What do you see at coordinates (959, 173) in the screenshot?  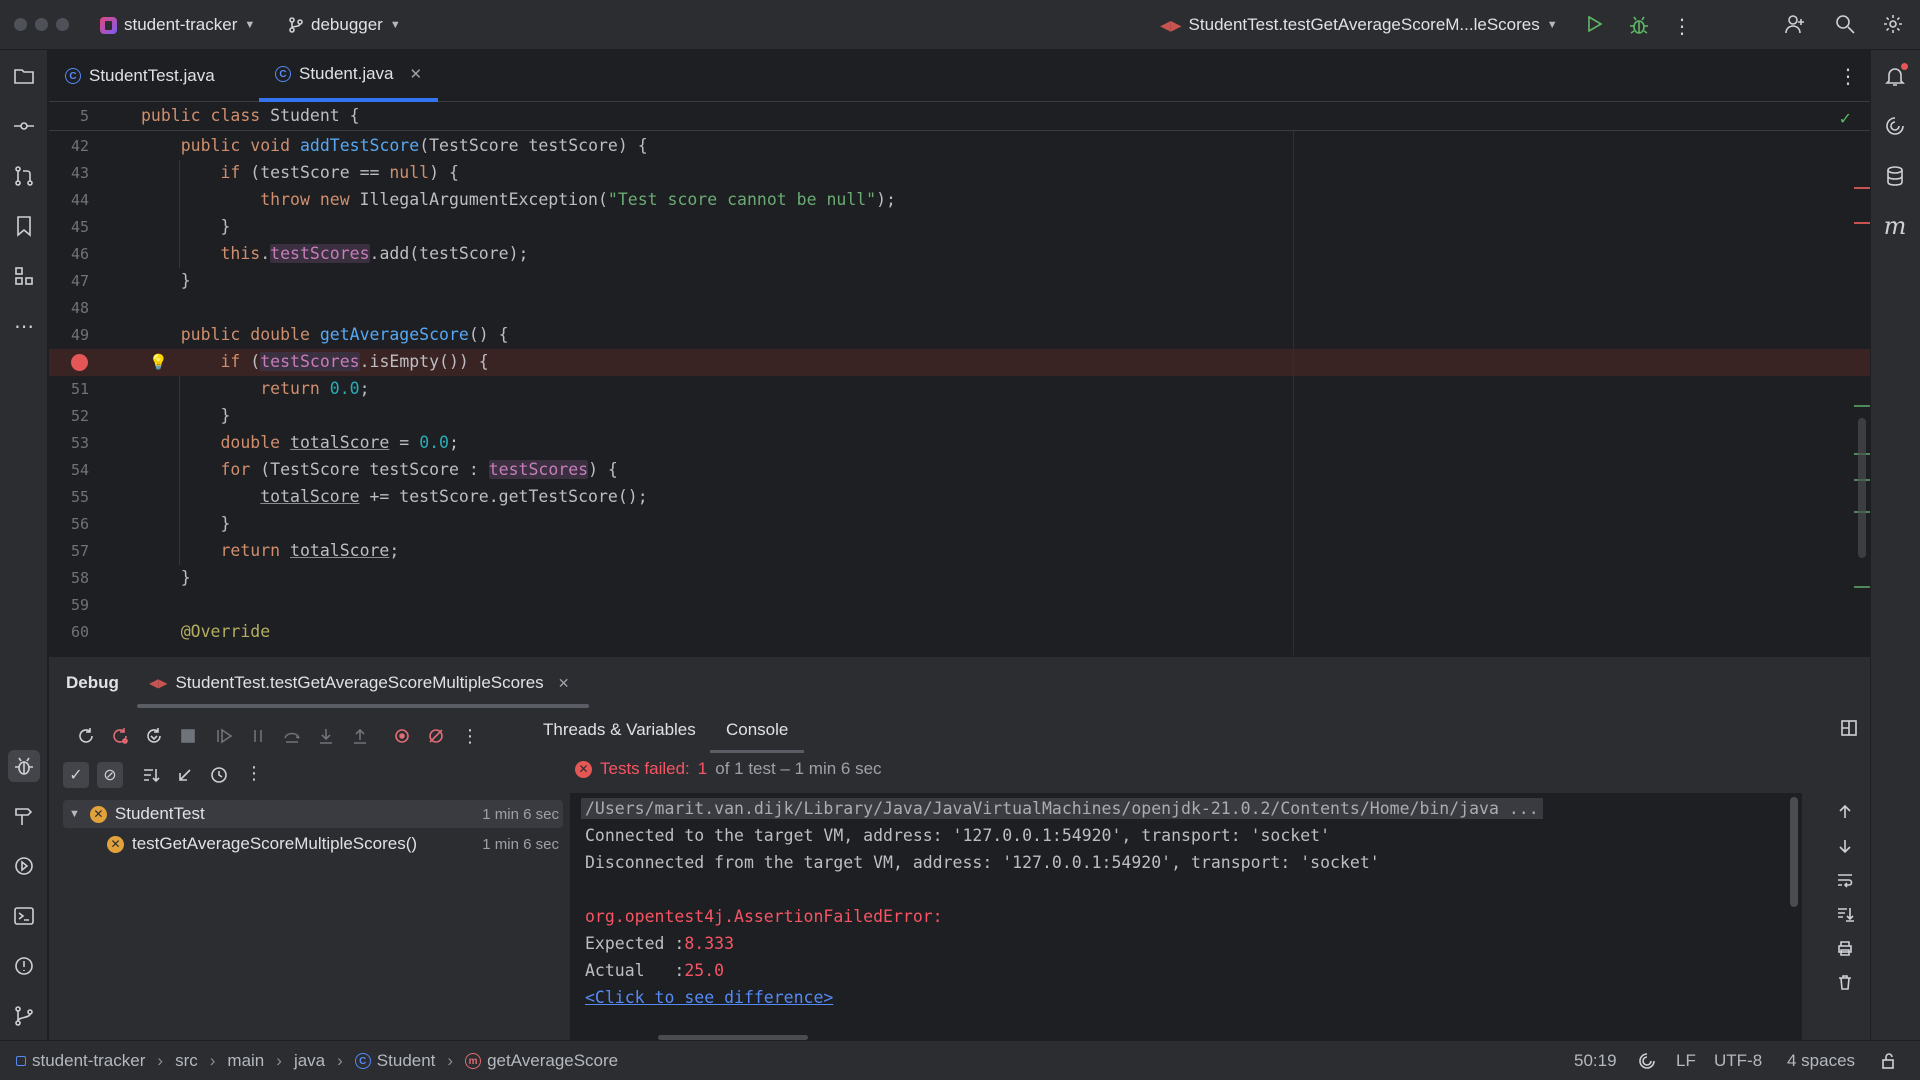 I see `code-line-43: 43 if (testScore == null) {` at bounding box center [959, 173].